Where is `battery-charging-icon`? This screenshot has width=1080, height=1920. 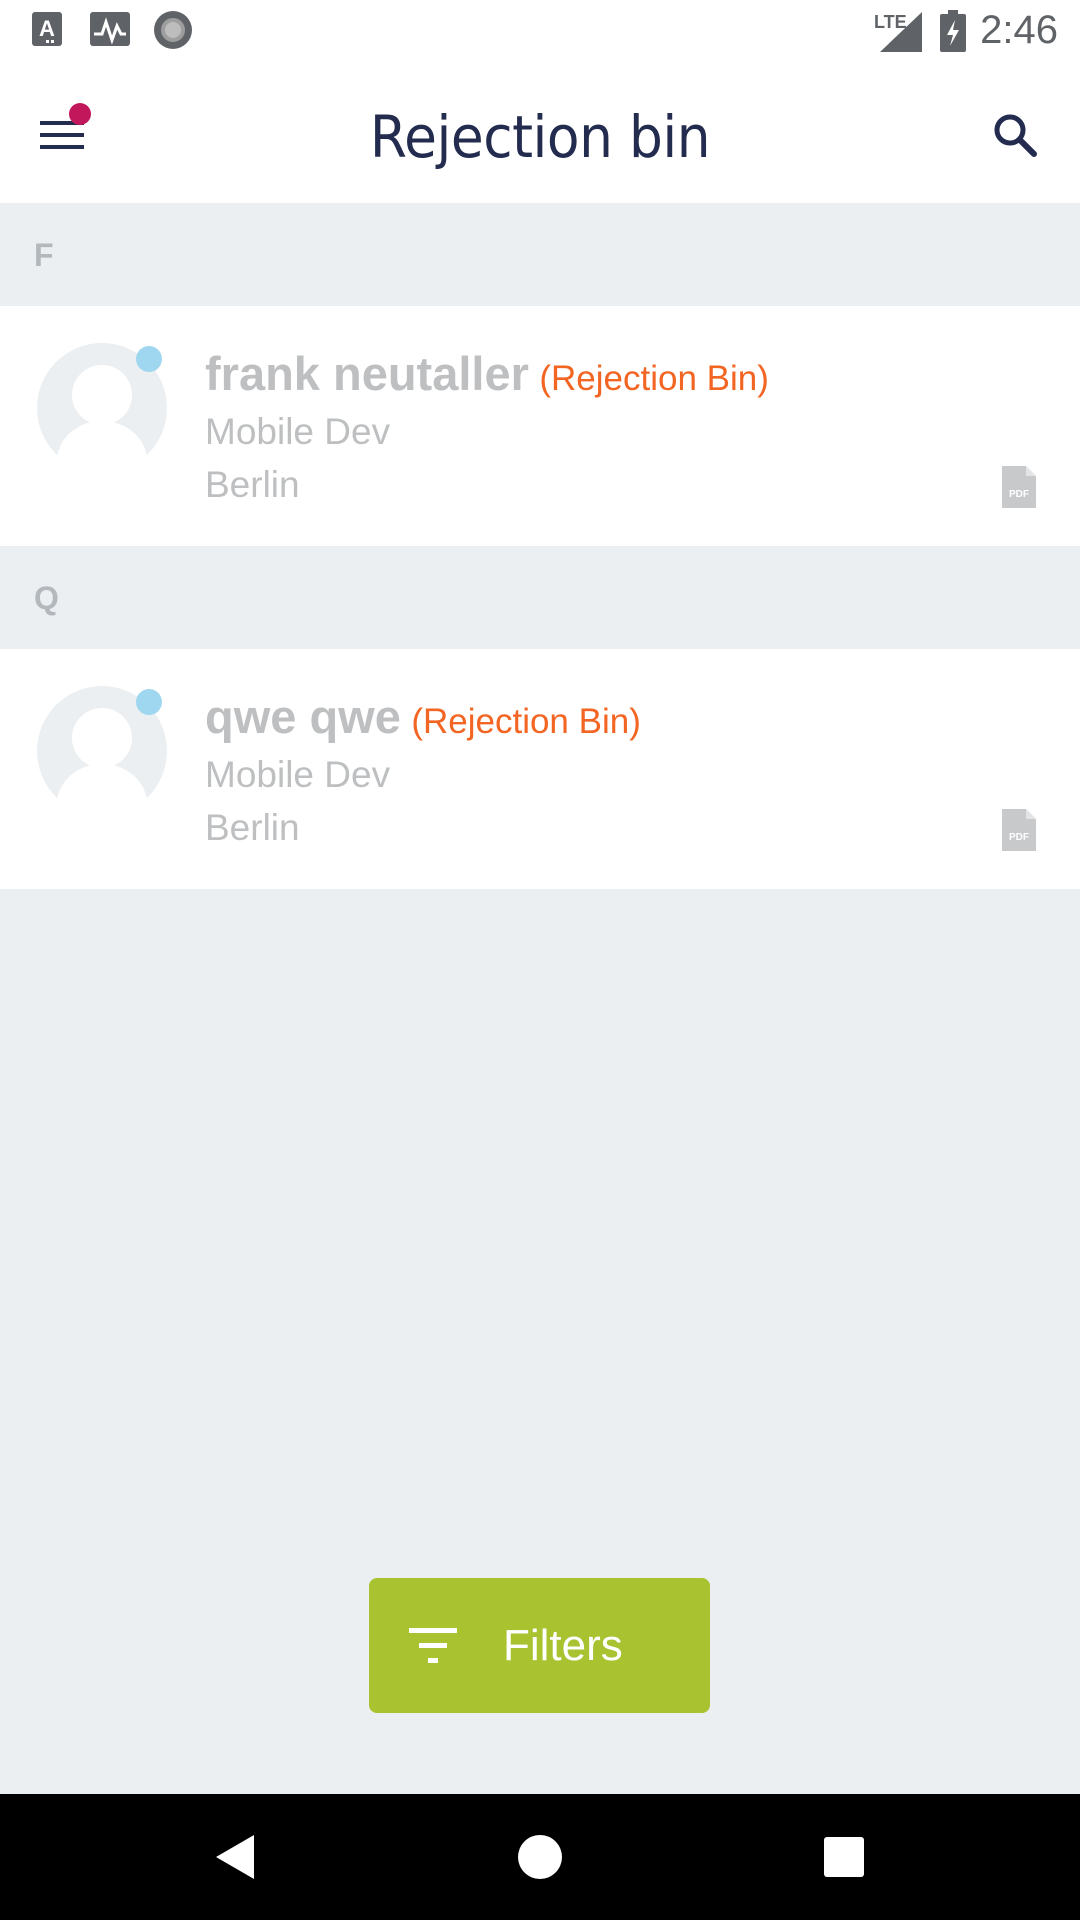
battery-charging-icon is located at coordinates (953, 31).